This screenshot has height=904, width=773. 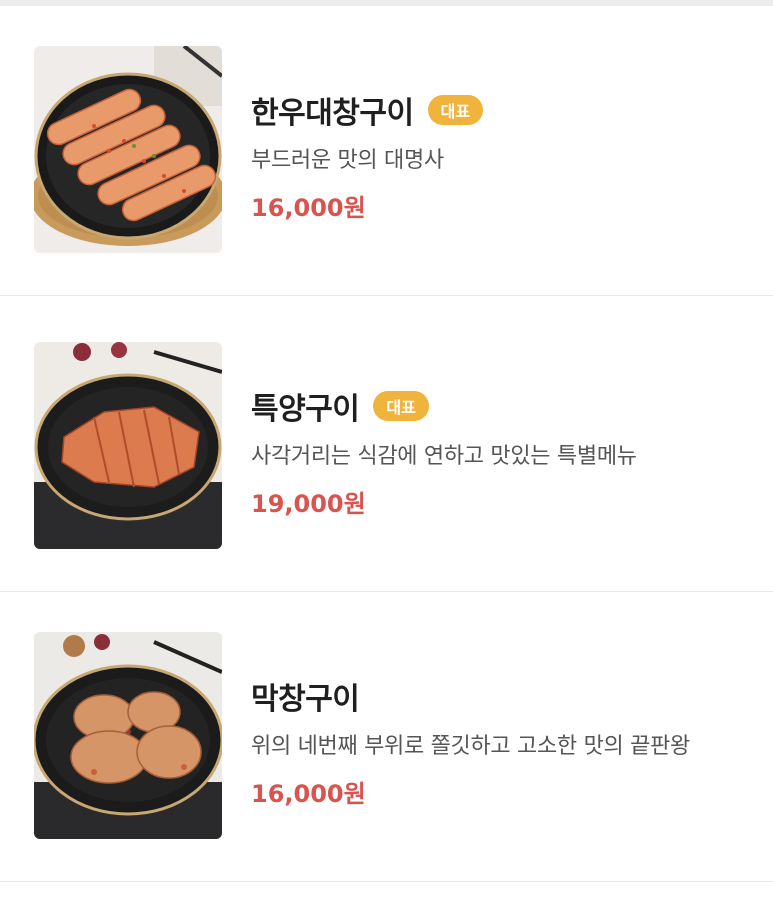 I want to click on menu-item-info: 한우대창구이 대표 부드러운 맛의 대명사 16,000원, so click(x=367, y=155).